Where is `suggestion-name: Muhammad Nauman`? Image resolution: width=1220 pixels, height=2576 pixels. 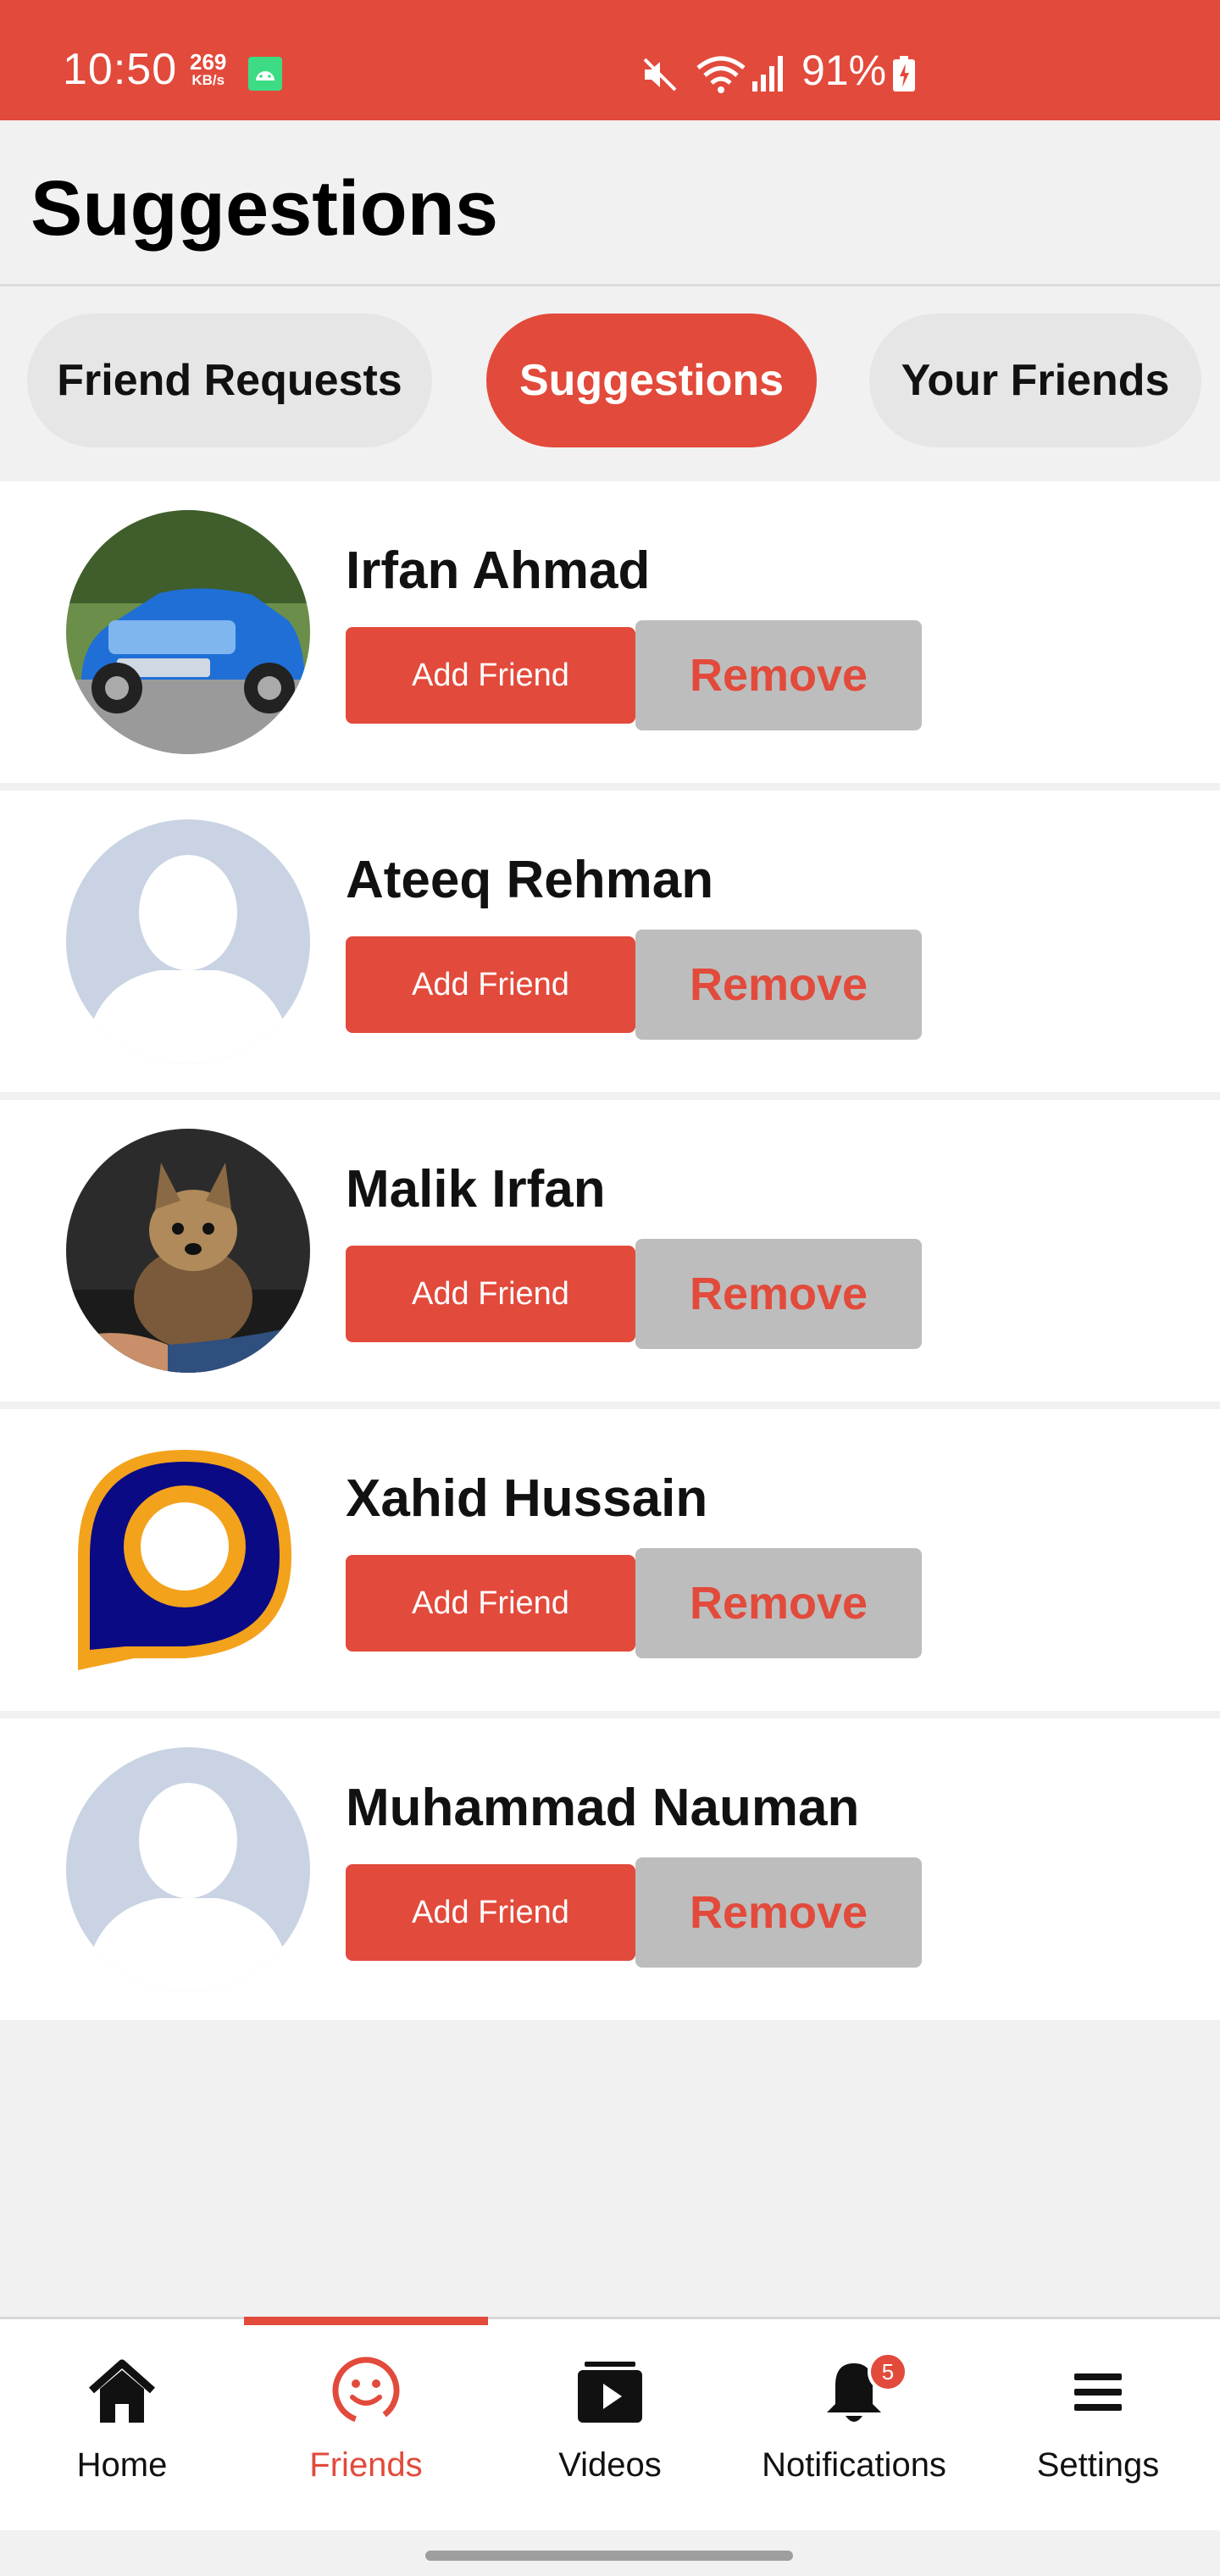 suggestion-name: Muhammad Nauman is located at coordinates (603, 1808).